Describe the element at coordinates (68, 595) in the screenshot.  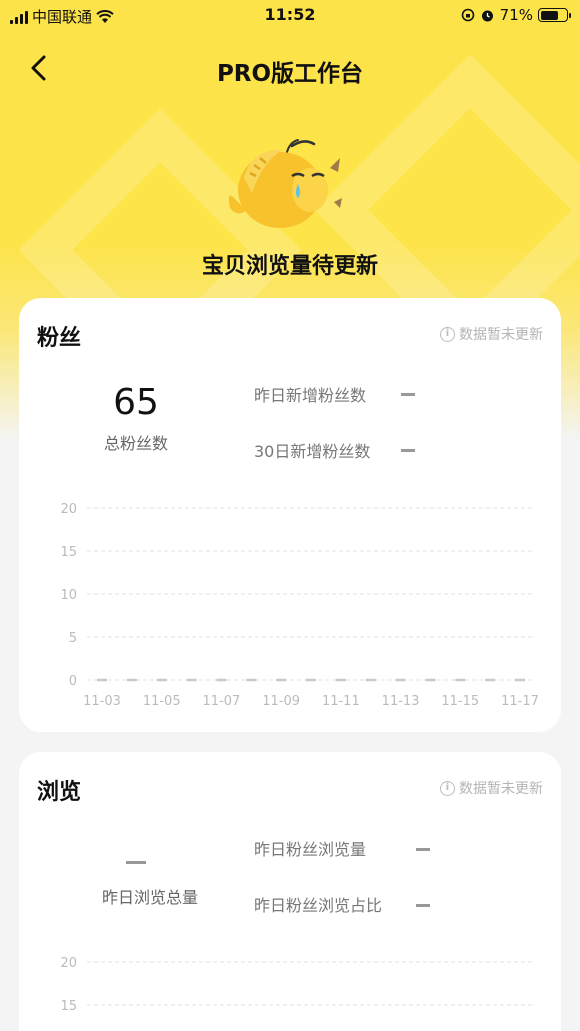
I see `y-tick-label: 10` at that location.